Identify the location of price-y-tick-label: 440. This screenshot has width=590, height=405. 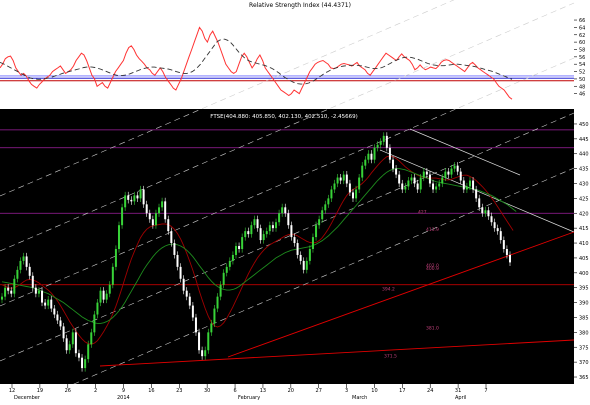
(584, 155).